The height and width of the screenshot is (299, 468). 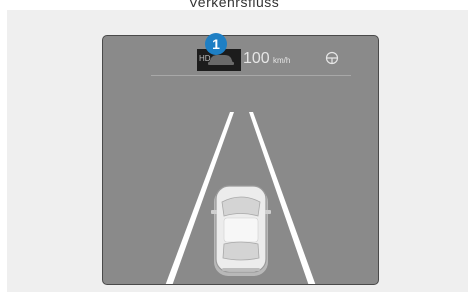 What do you see at coordinates (251, 75) in the screenshot?
I see `hud-separator` at bounding box center [251, 75].